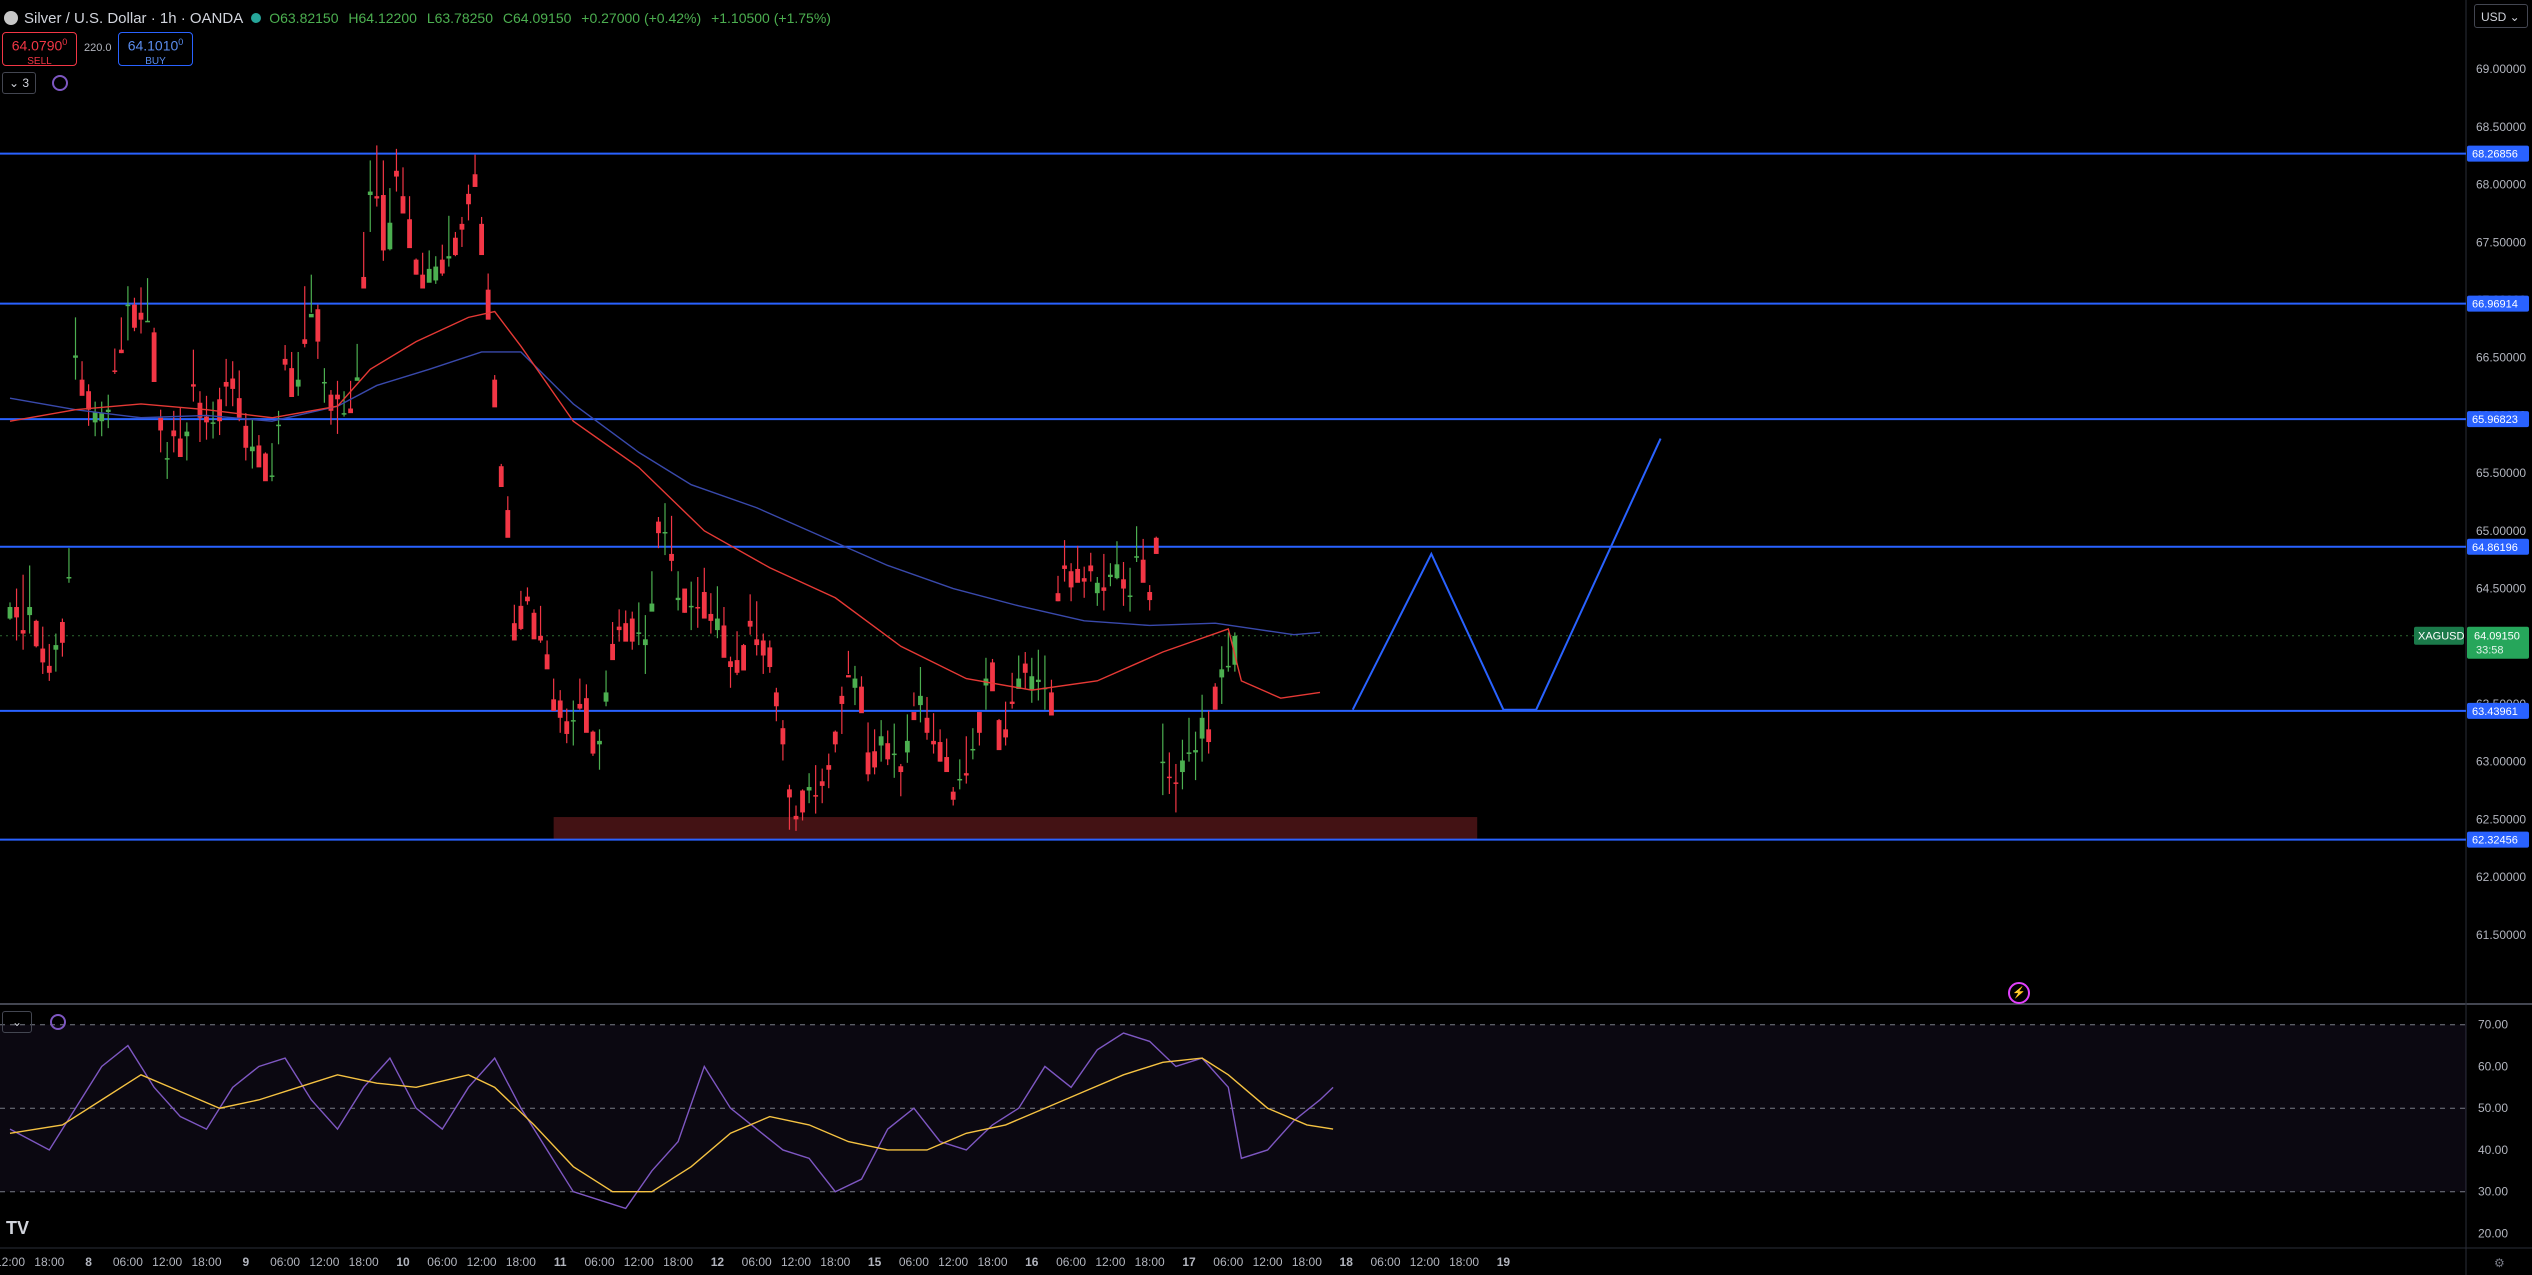 The width and height of the screenshot is (2532, 1275). What do you see at coordinates (245, 1262) in the screenshot?
I see `time-tick-6: 9` at bounding box center [245, 1262].